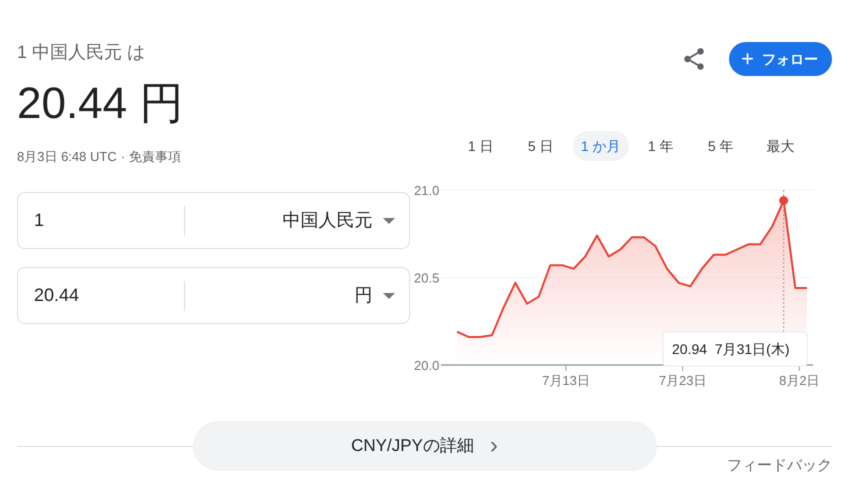 The height and width of the screenshot is (500, 849). What do you see at coordinates (565, 368) in the screenshot?
I see `x-axis-tick` at bounding box center [565, 368].